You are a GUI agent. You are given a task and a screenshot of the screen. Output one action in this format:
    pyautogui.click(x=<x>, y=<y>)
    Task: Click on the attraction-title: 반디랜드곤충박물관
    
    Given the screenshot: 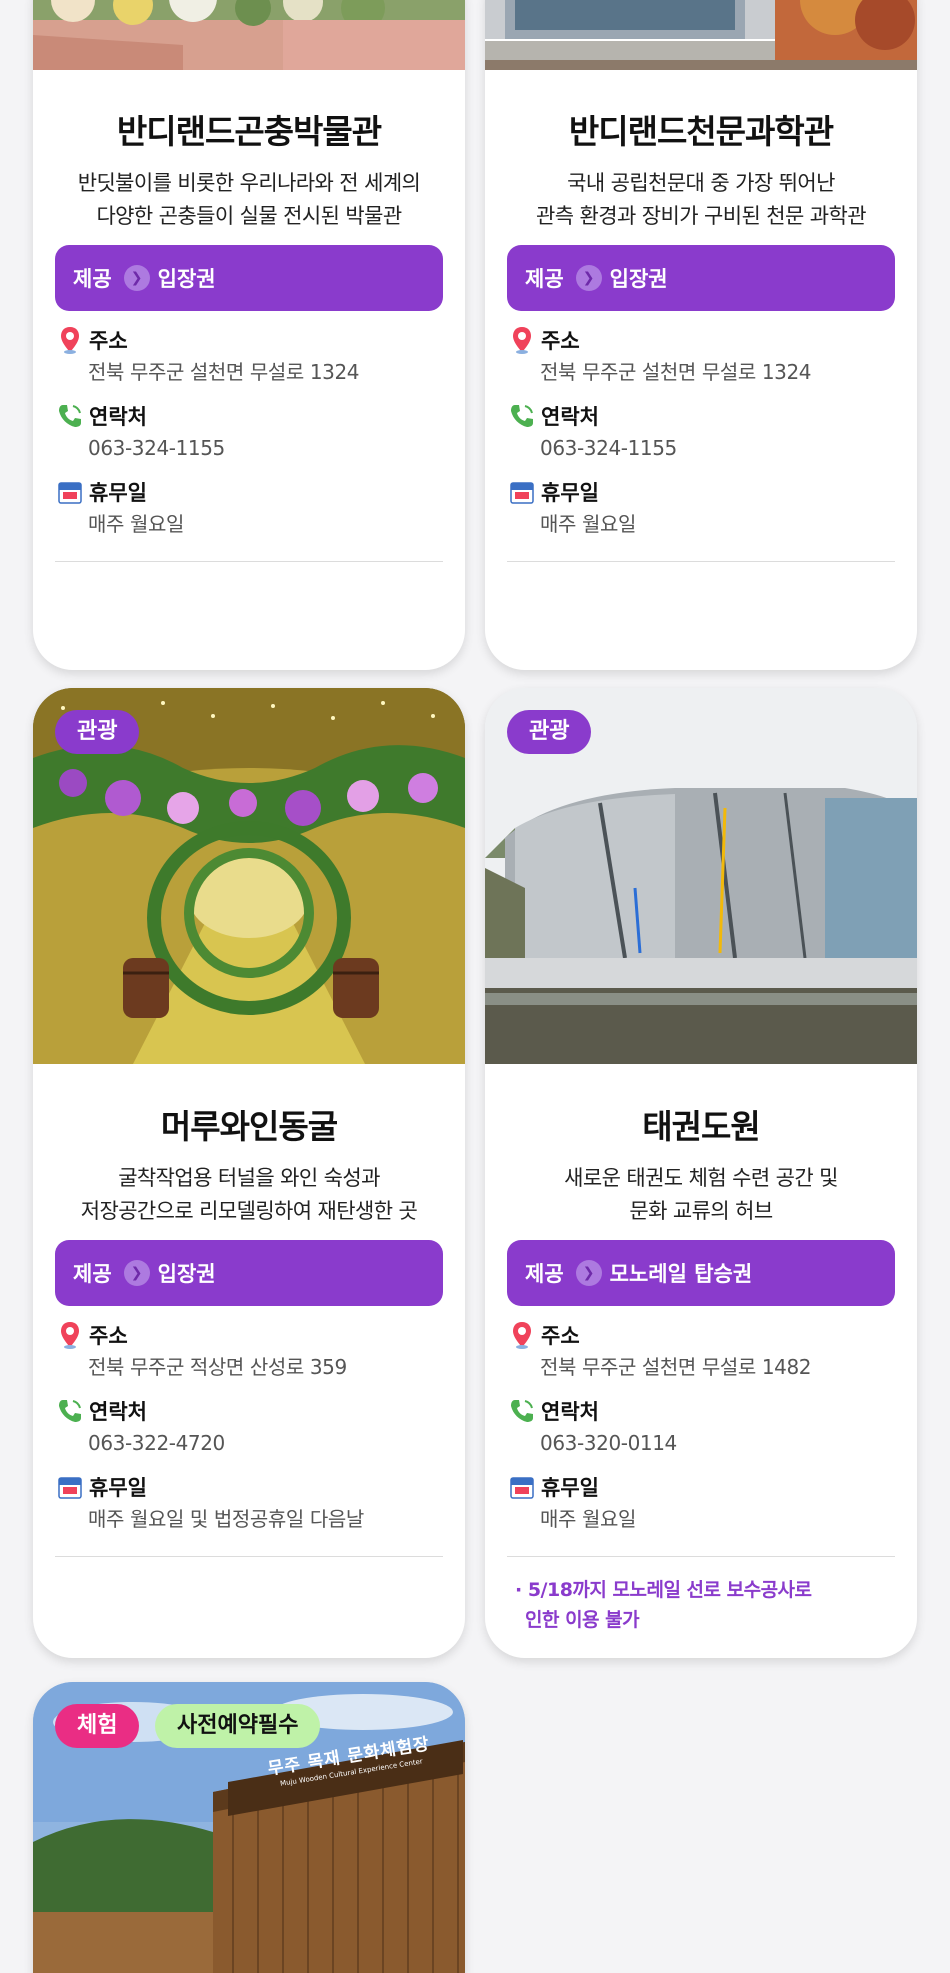 What is the action you would take?
    pyautogui.click(x=249, y=131)
    